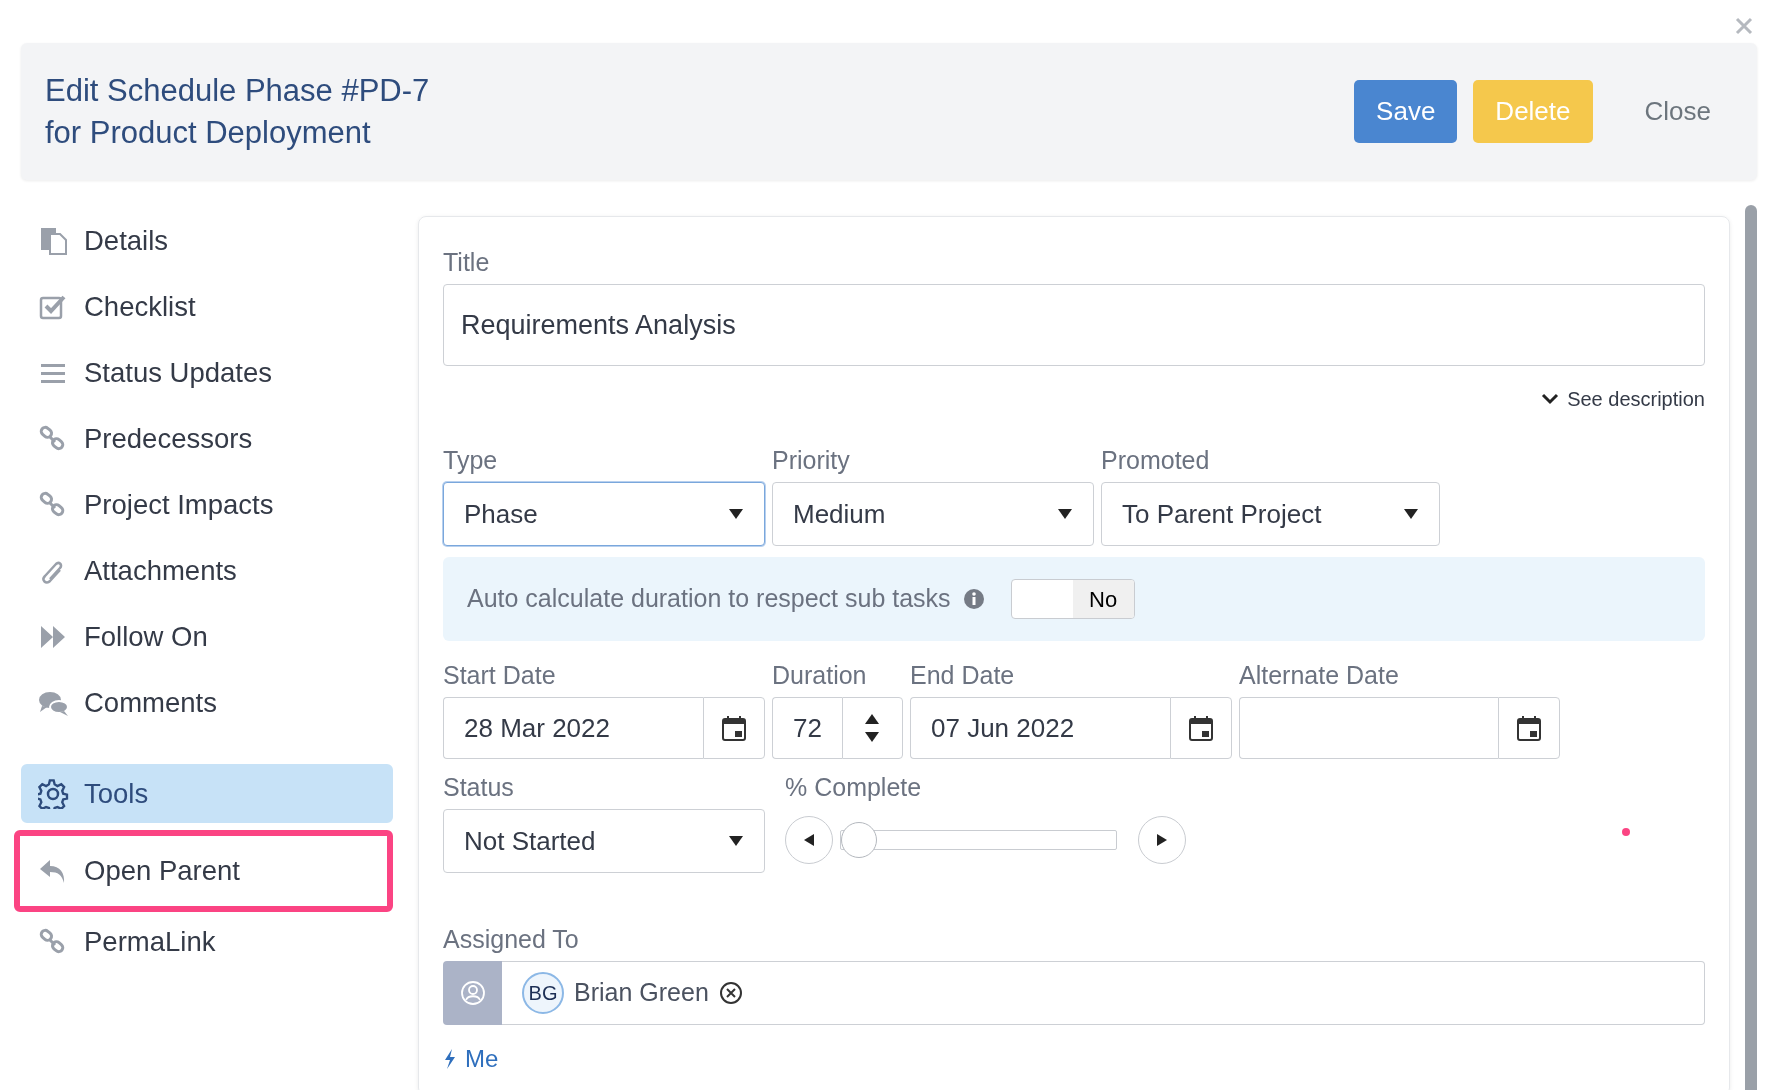  Describe the element at coordinates (1103, 993) in the screenshot. I see `assignee-field: BG Brian Green` at that location.